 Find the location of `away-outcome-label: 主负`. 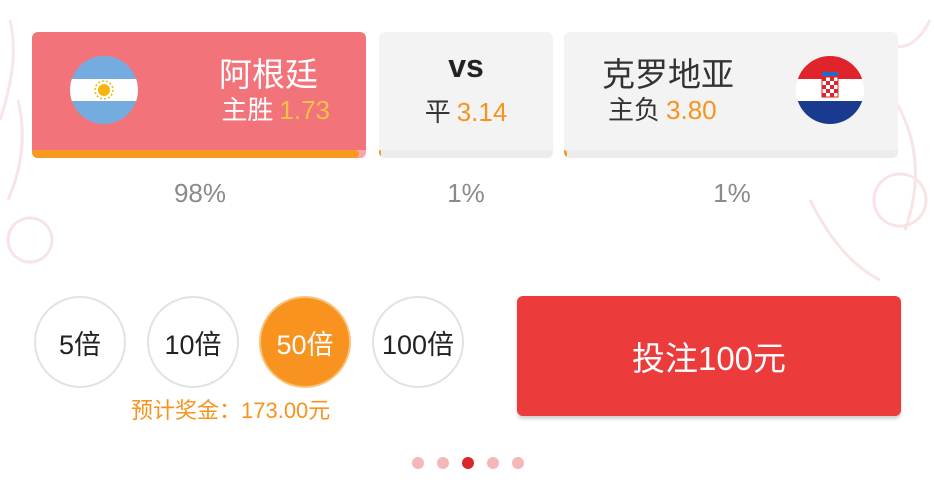

away-outcome-label: 主负 is located at coordinates (634, 110).